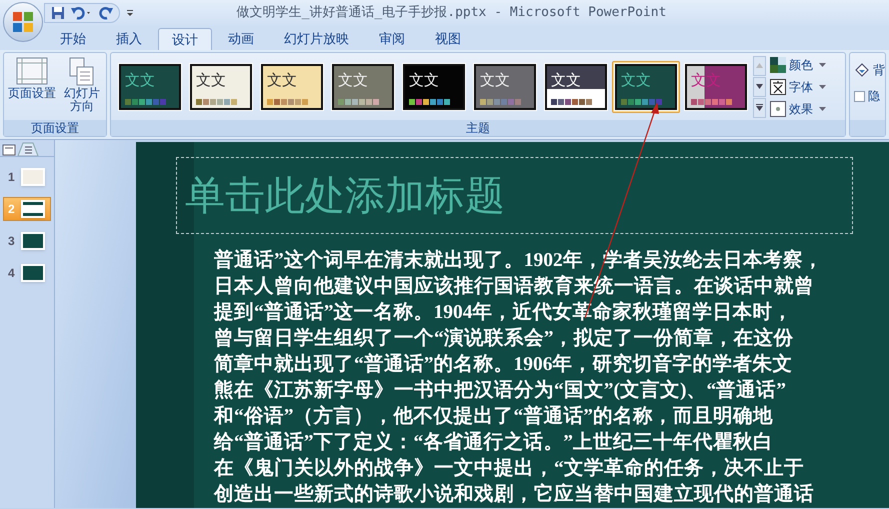  What do you see at coordinates (778, 86) in the screenshot?
I see `font-glyph-icon` at bounding box center [778, 86].